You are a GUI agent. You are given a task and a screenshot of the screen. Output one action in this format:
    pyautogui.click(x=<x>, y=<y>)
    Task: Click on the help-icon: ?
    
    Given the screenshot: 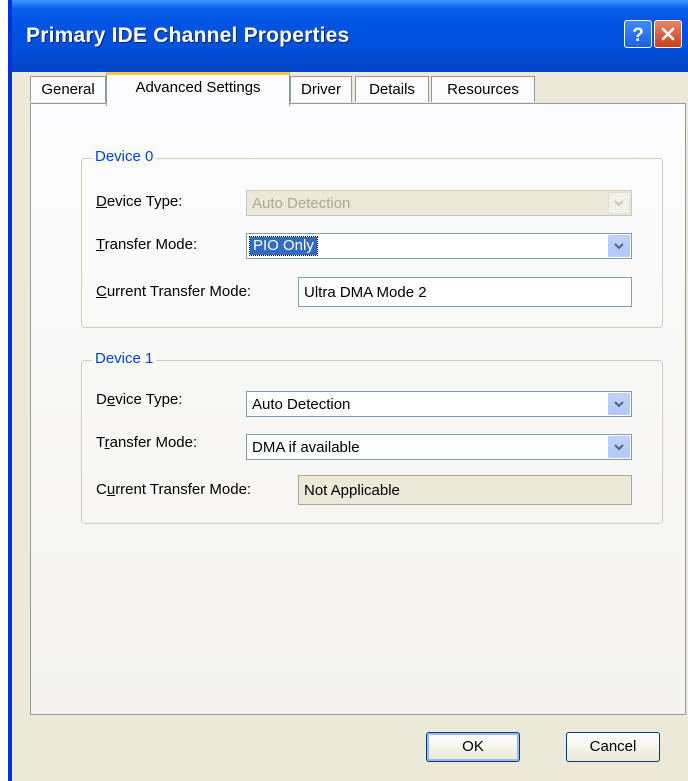 What is the action you would take?
    pyautogui.click(x=638, y=34)
    